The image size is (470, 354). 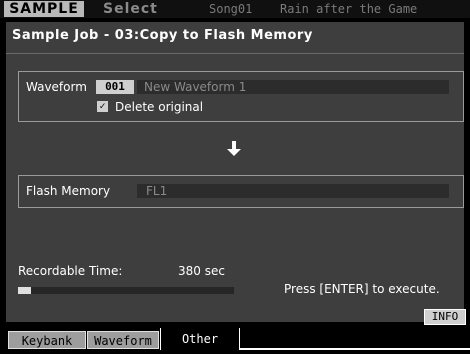 I want to click on waveform-number-field: 001, so click(x=115, y=87).